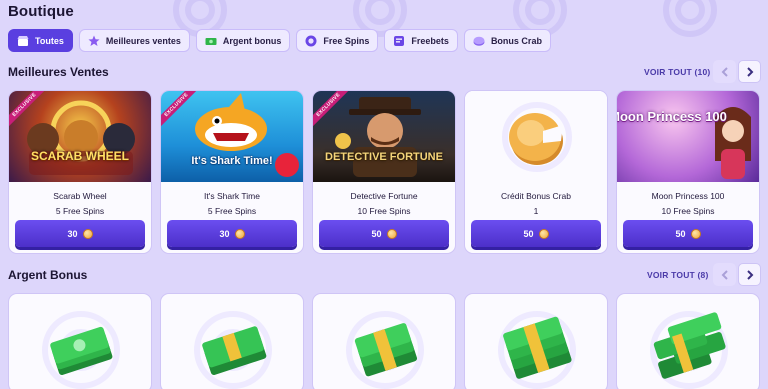  What do you see at coordinates (252, 40) in the screenshot?
I see `tab-label: Argent bonus` at bounding box center [252, 40].